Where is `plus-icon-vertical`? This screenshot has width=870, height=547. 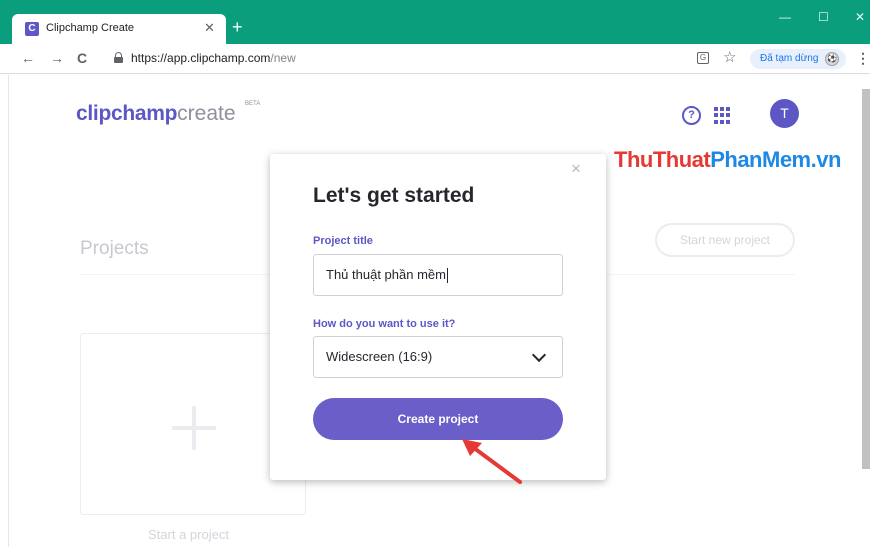
plus-icon-vertical is located at coordinates (194, 428).